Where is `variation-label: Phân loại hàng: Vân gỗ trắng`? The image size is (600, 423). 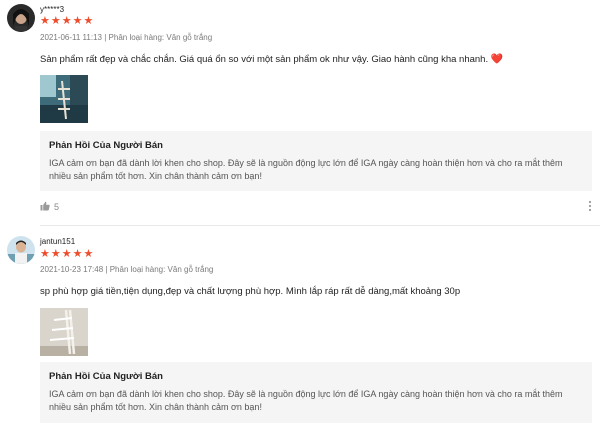 variation-label: Phân loại hàng: Vân gỗ trắng is located at coordinates (161, 269).